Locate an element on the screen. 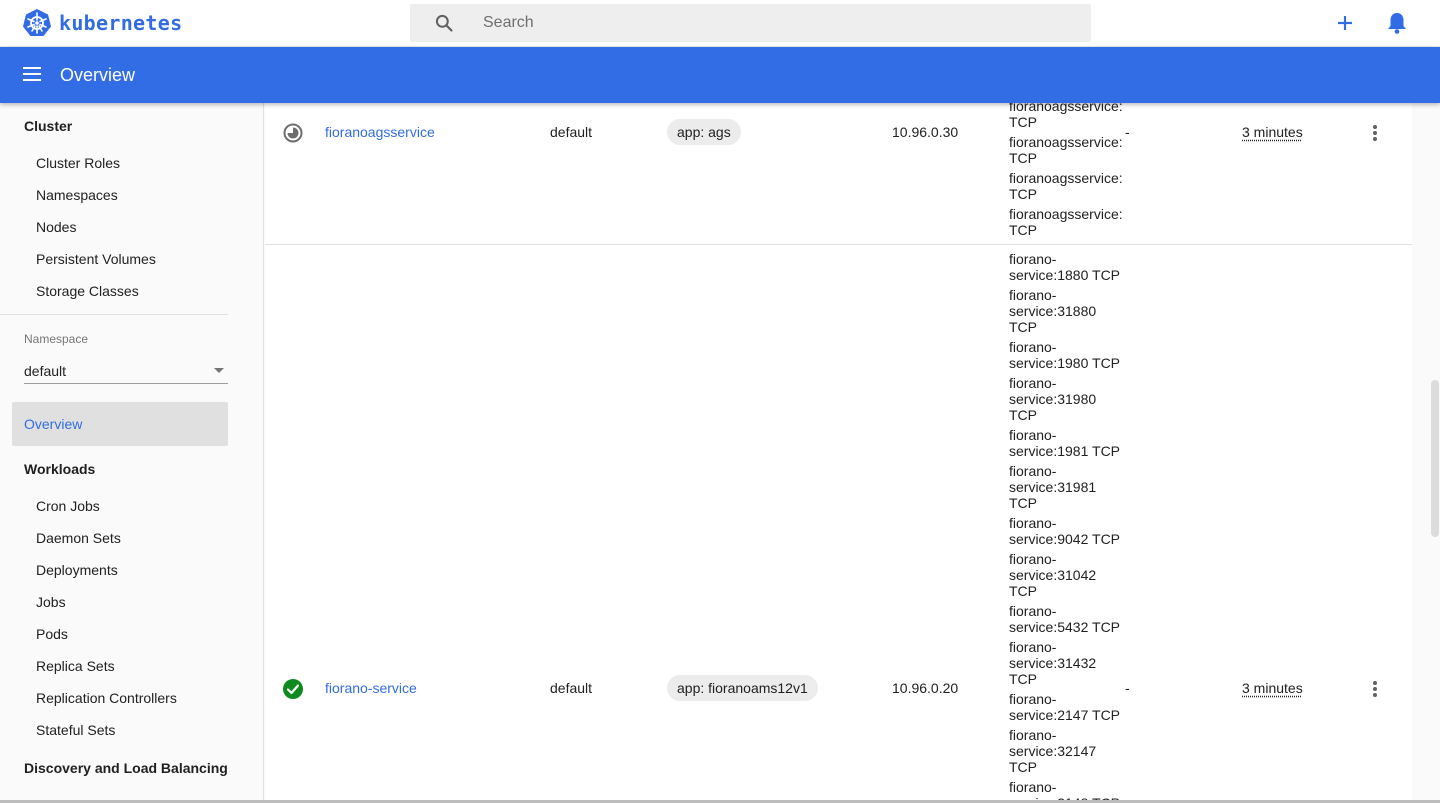  endpoint: fiorano-service:31042 TCP is located at coordinates (1053, 575).